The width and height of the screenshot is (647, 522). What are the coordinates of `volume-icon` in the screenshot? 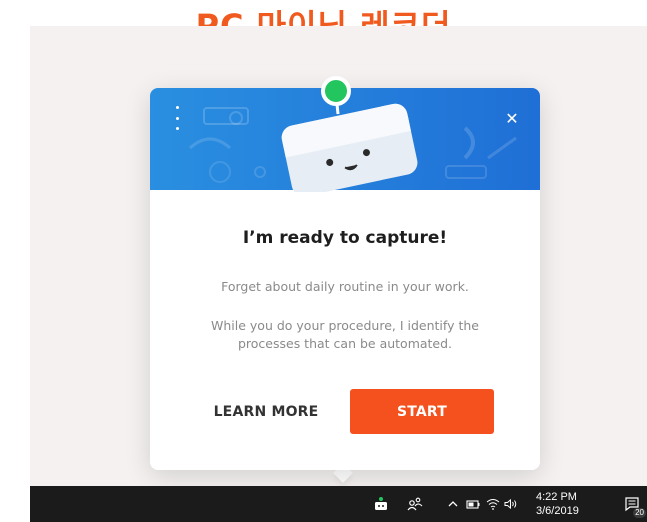 It's located at (510, 504).